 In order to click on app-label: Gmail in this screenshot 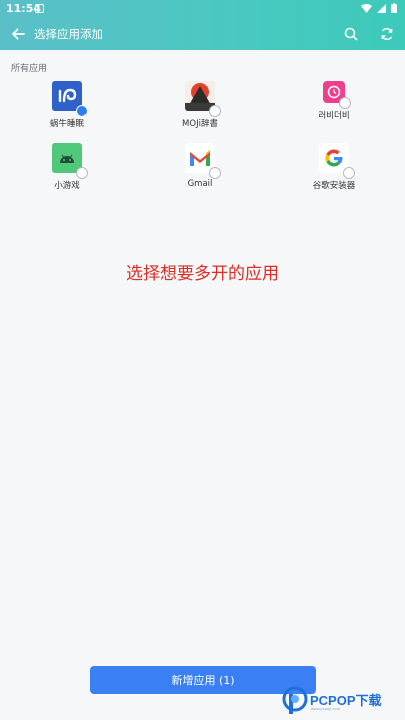, I will do `click(200, 184)`.